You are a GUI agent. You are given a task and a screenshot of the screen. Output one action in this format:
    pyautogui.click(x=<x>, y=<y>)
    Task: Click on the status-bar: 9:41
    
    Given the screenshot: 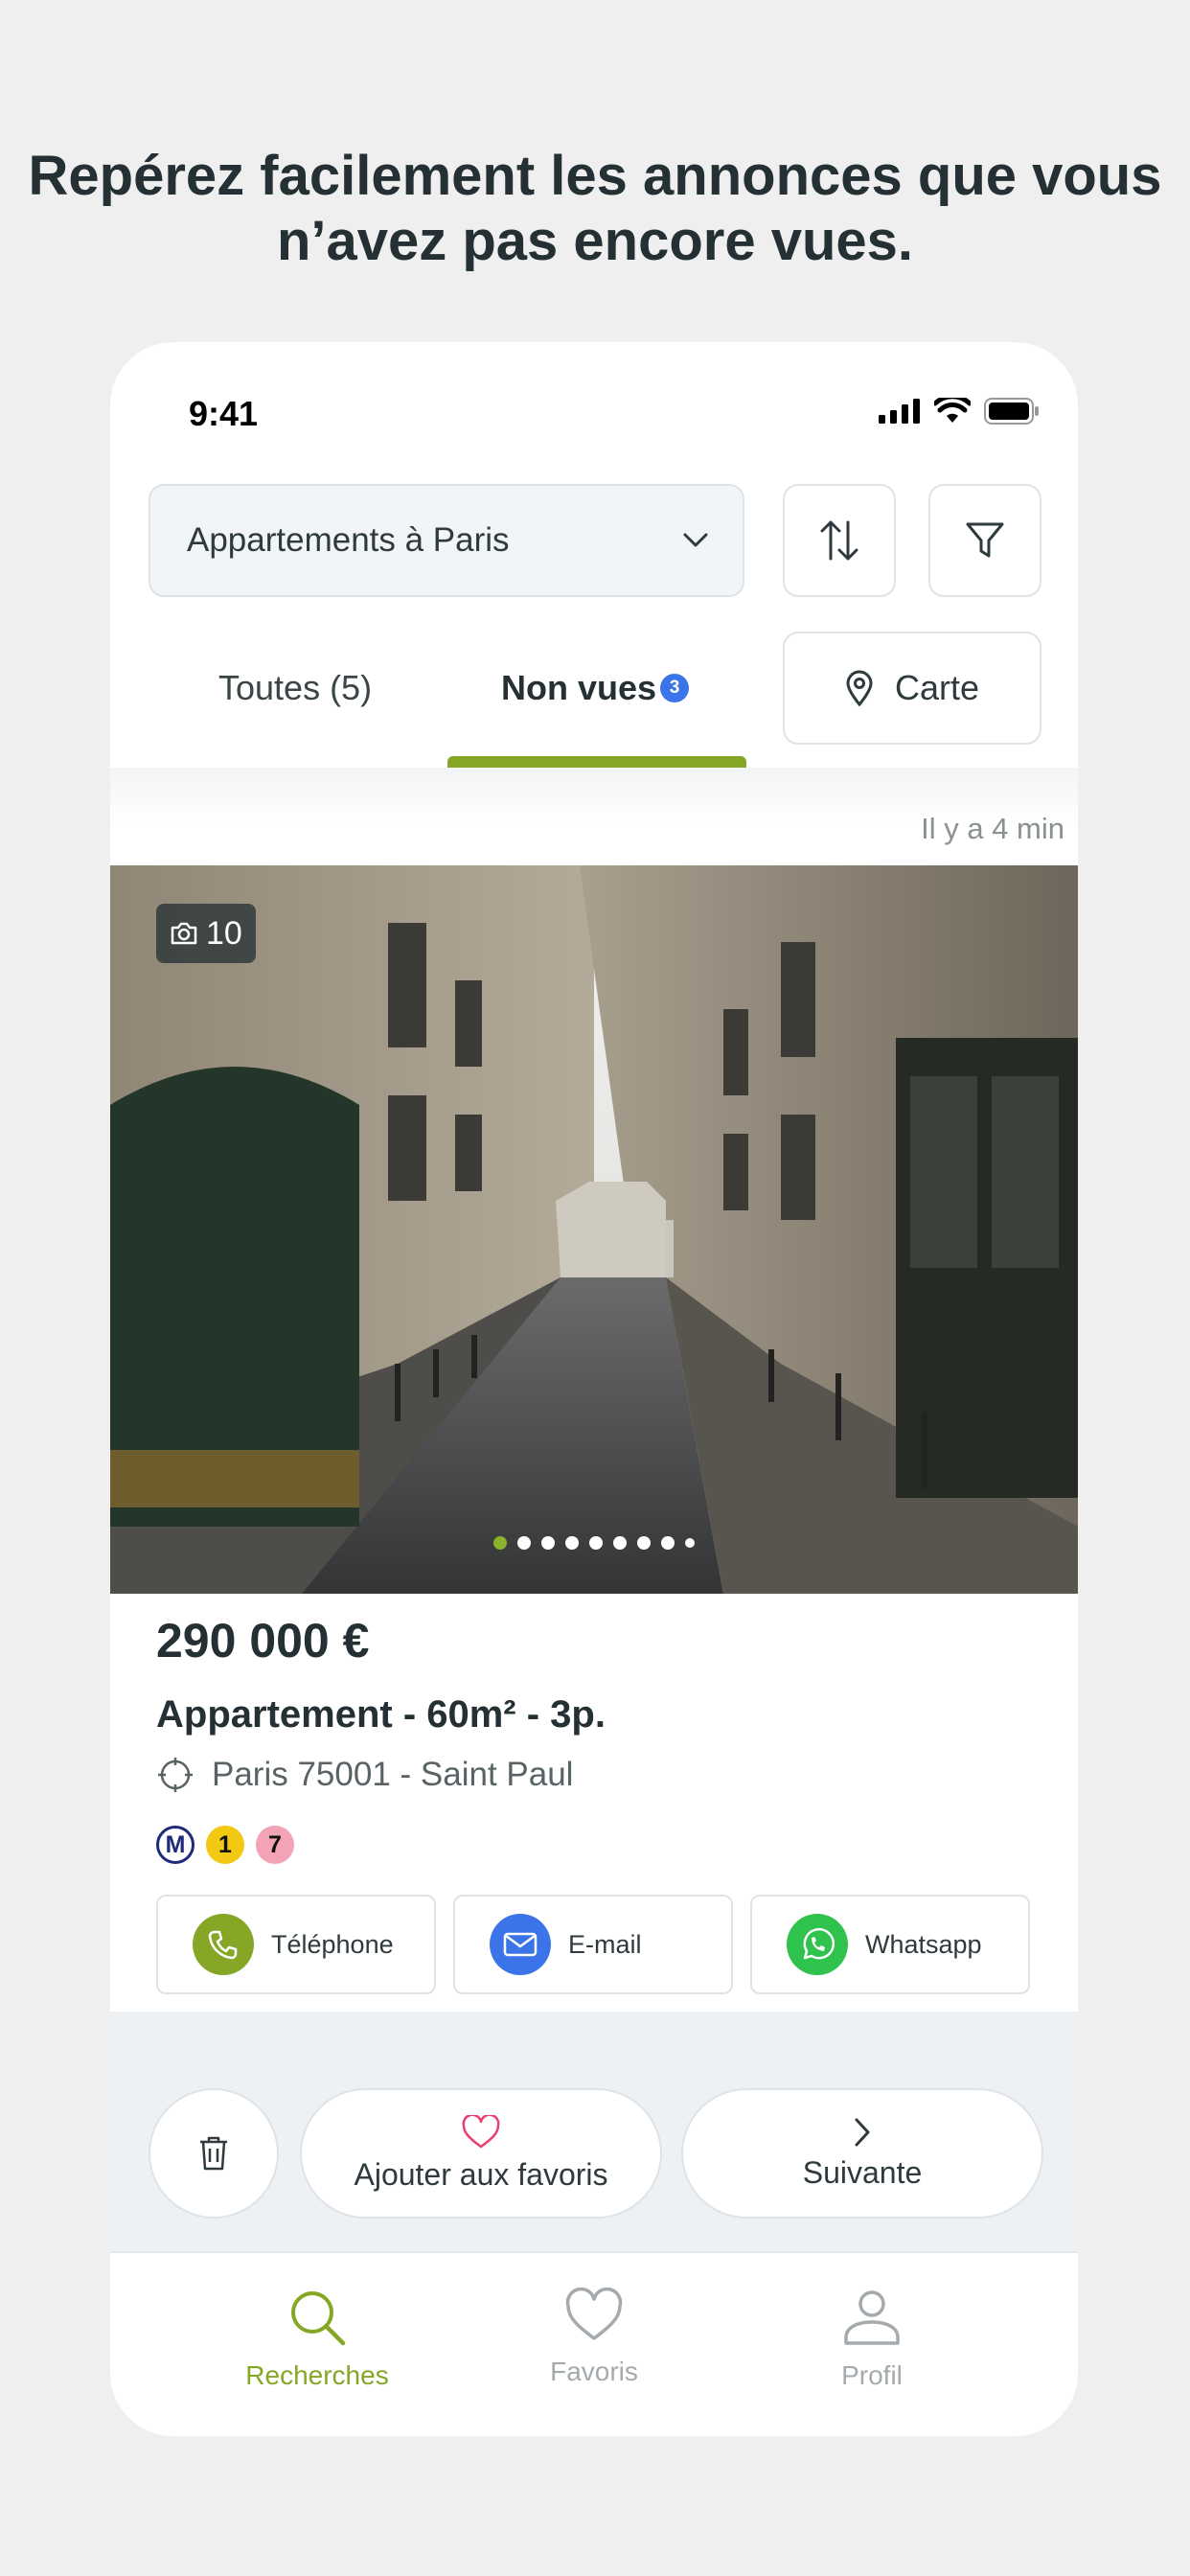 What is the action you would take?
    pyautogui.click(x=594, y=414)
    